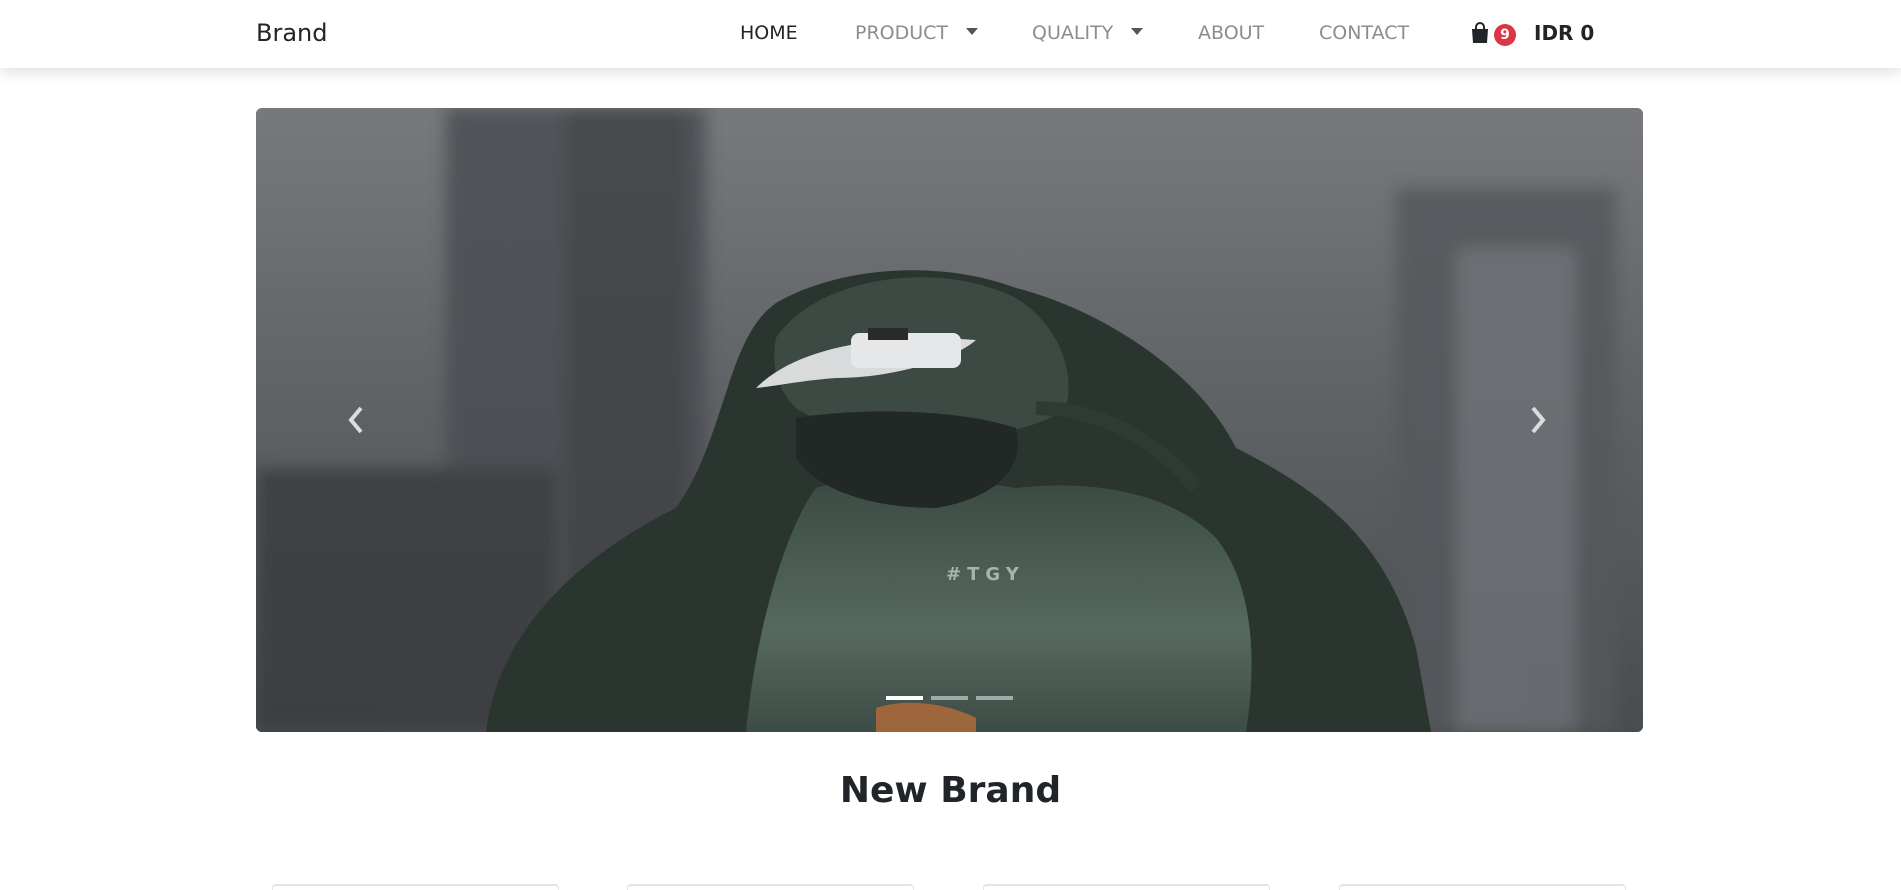  Describe the element at coordinates (1364, 33) in the screenshot. I see `nav-contact: CONTACT` at that location.